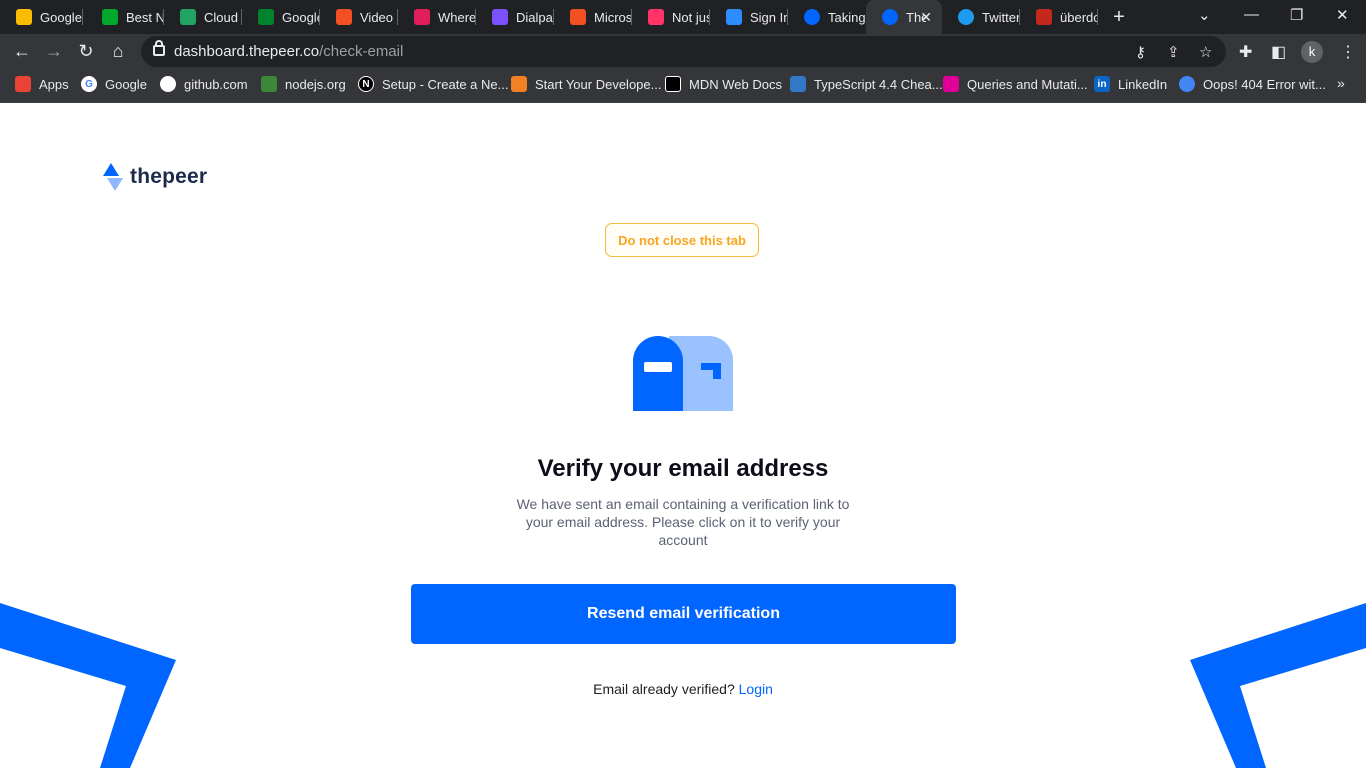 This screenshot has height=768, width=1366. I want to click on url-text: dashboard.thepeer.co/check-email, so click(288, 51).